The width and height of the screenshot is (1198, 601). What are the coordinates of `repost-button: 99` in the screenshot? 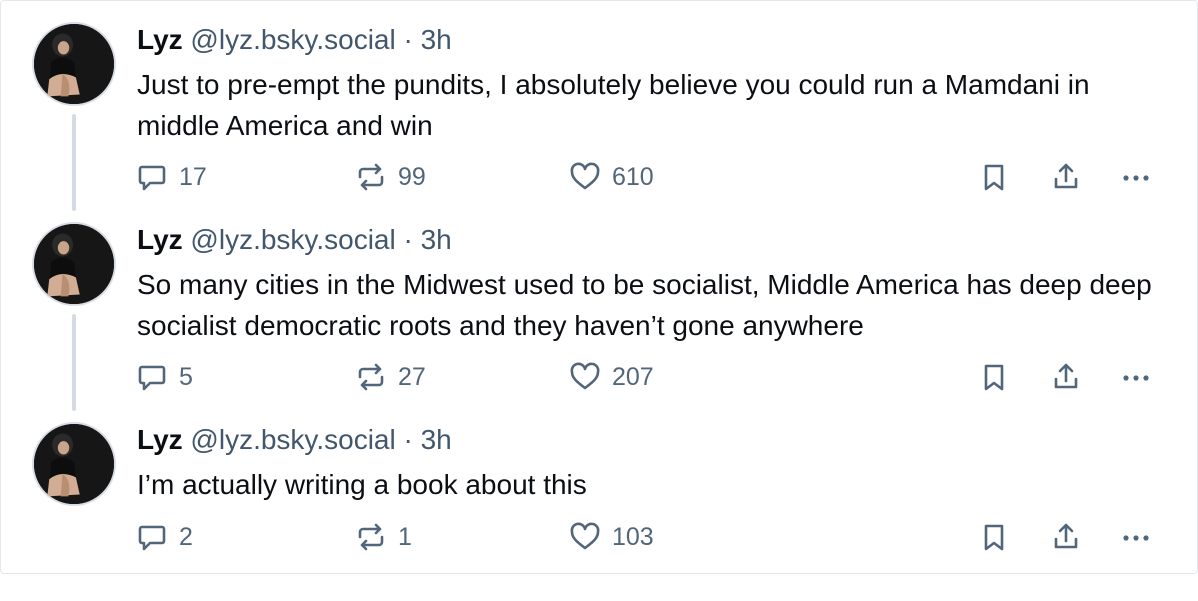 It's located at (390, 177).